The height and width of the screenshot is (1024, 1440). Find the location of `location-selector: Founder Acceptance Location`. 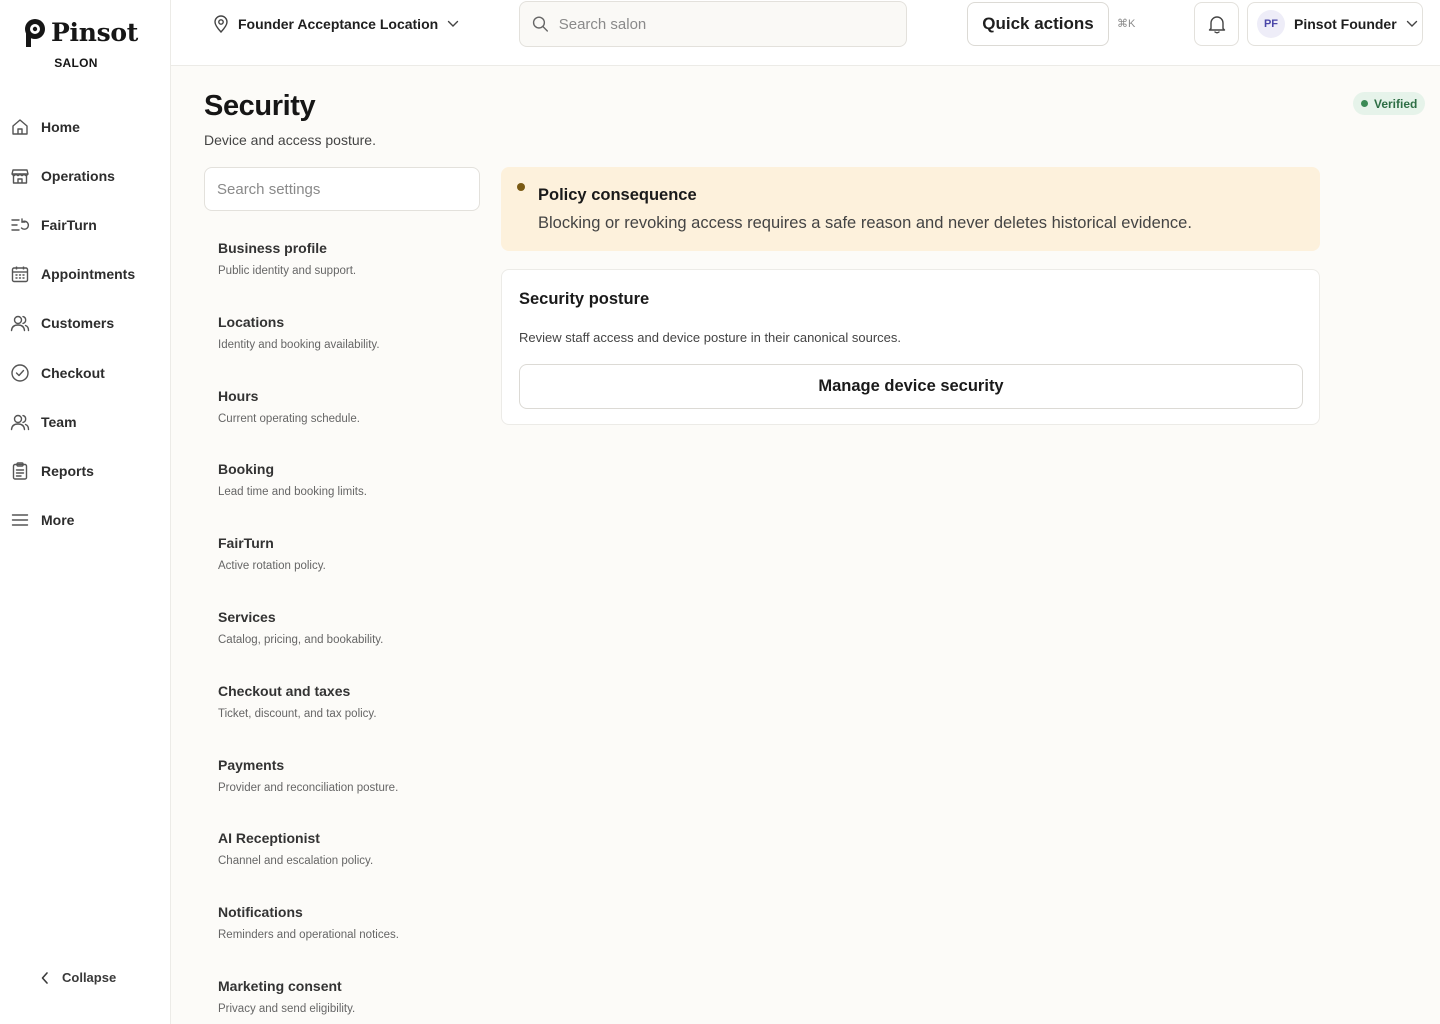

location-selector: Founder Acceptance Location is located at coordinates (336, 24).